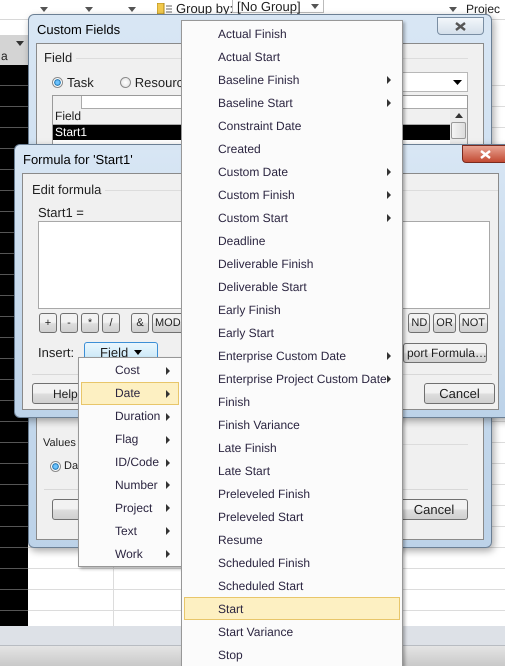 The width and height of the screenshot is (505, 666). Describe the element at coordinates (48, 323) in the screenshot. I see `operator-button: +` at that location.